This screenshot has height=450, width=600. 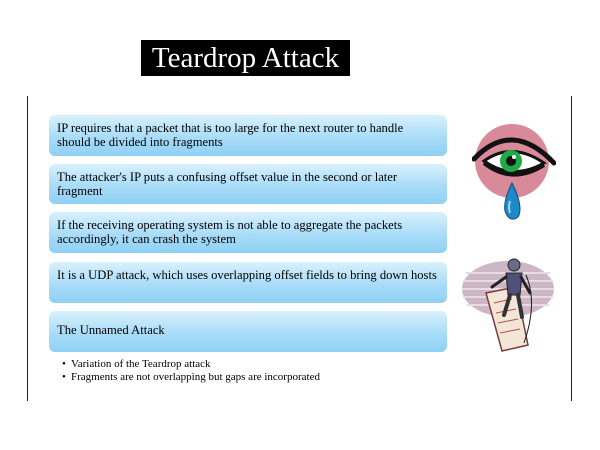 I want to click on sub-bullet-item: • Variation of the Teardrop attack, so click(x=191, y=364).